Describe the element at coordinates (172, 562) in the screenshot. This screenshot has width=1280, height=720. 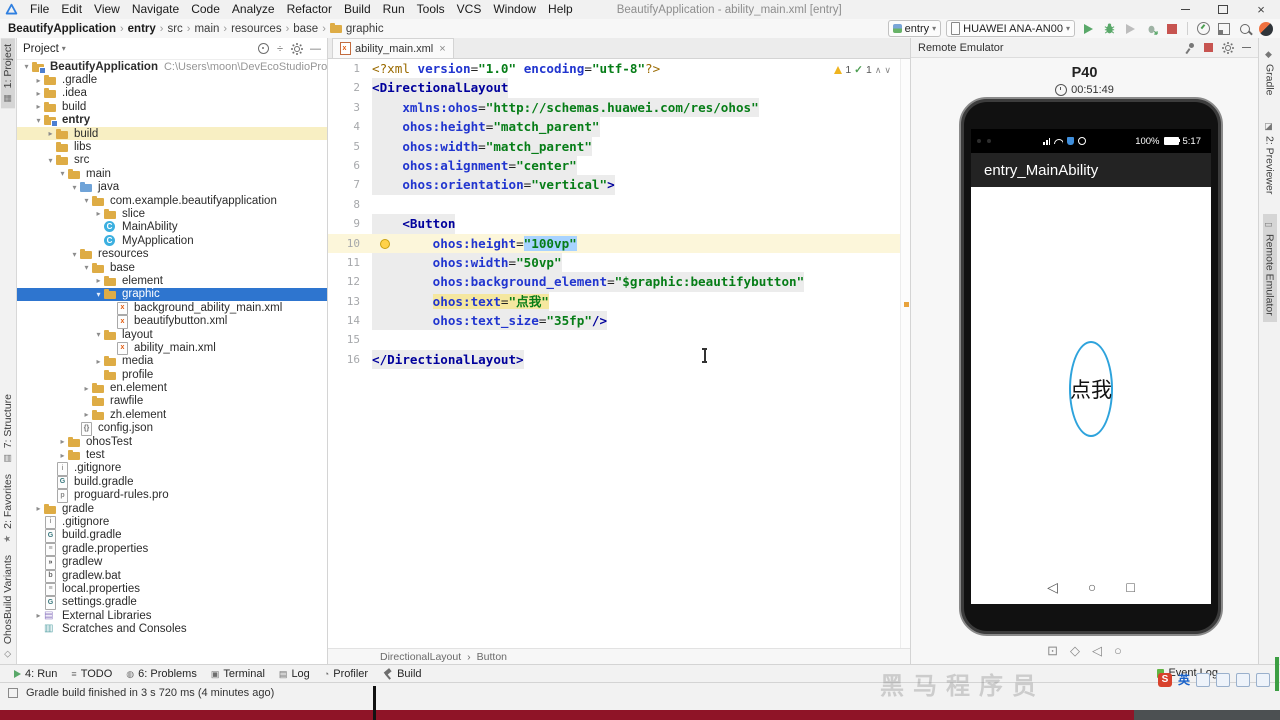
I see `tree-item-gradlew: » gradlew` at that location.